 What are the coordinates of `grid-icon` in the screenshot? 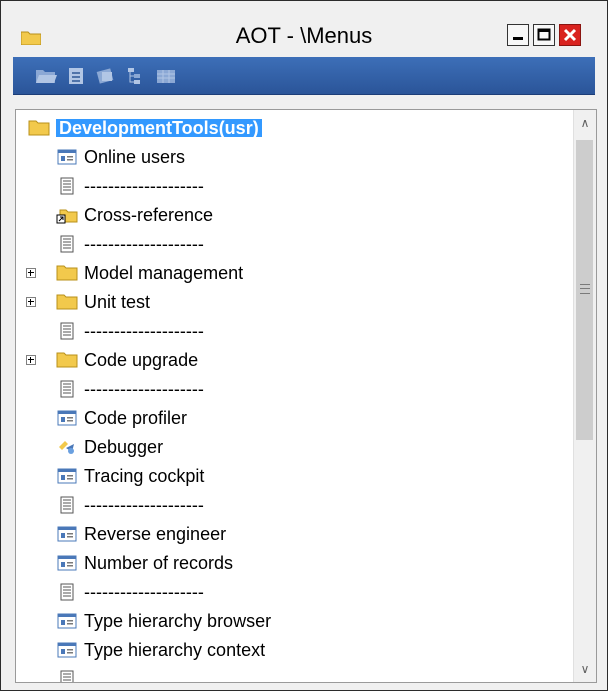 It's located at (166, 76).